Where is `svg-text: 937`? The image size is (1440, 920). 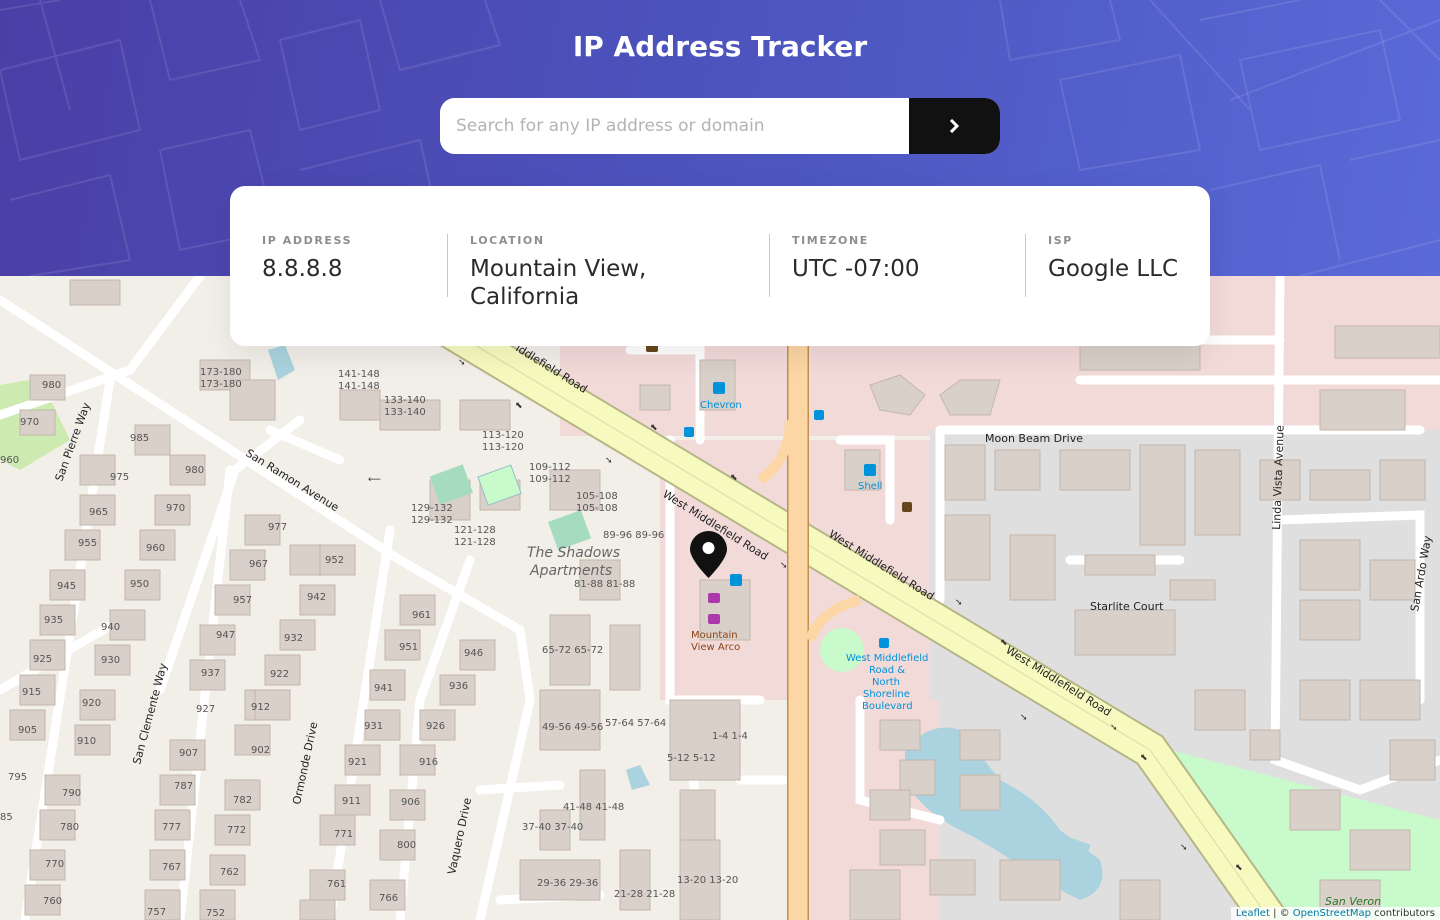
svg-text: 937 is located at coordinates (210, 673).